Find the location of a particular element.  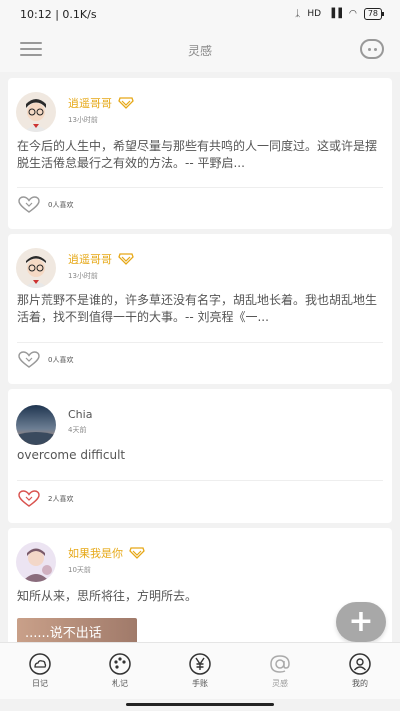

menu-icon is located at coordinates (31, 49).